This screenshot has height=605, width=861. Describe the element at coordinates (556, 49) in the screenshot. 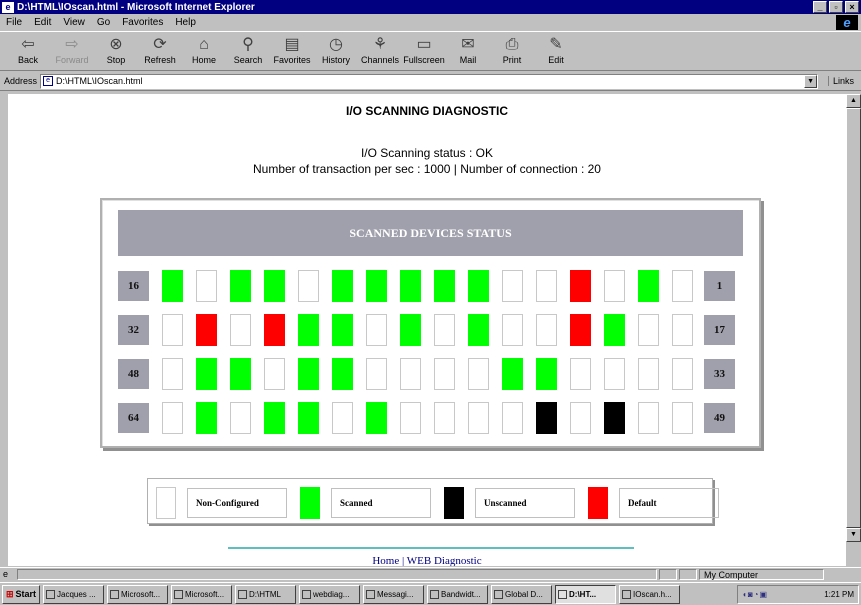

I see `edit-button: ✎ Edit` at that location.